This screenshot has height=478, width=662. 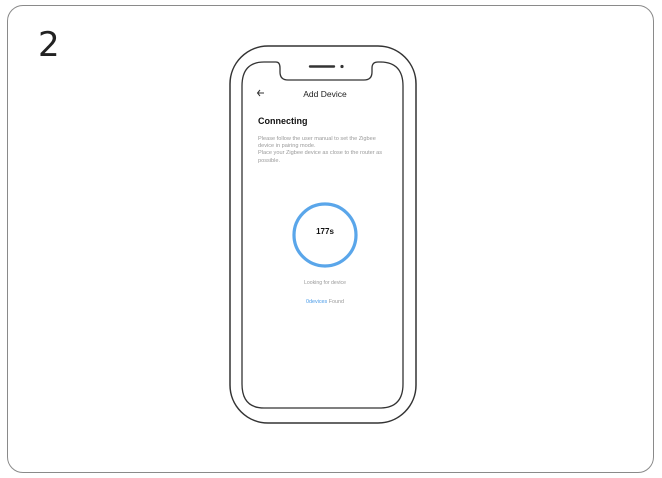 I want to click on found-label: Found, so click(x=336, y=302).